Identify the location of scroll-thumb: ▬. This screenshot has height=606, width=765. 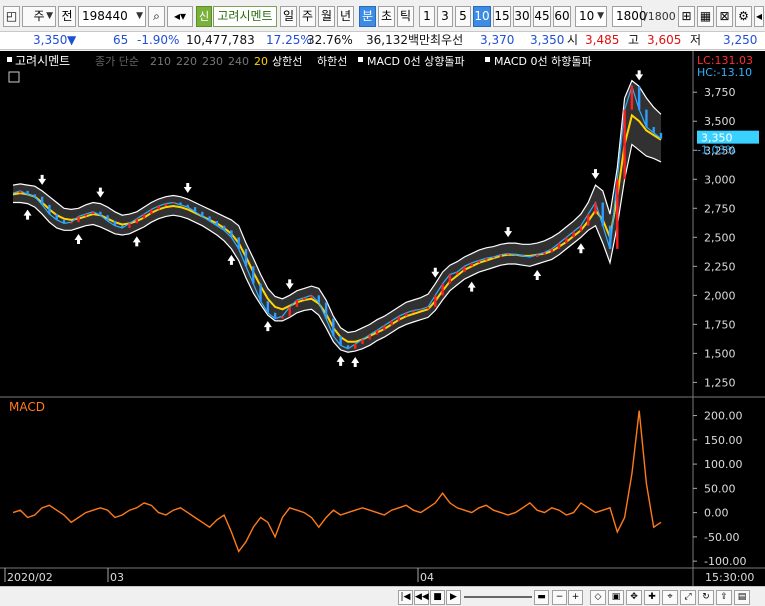
(541, 597).